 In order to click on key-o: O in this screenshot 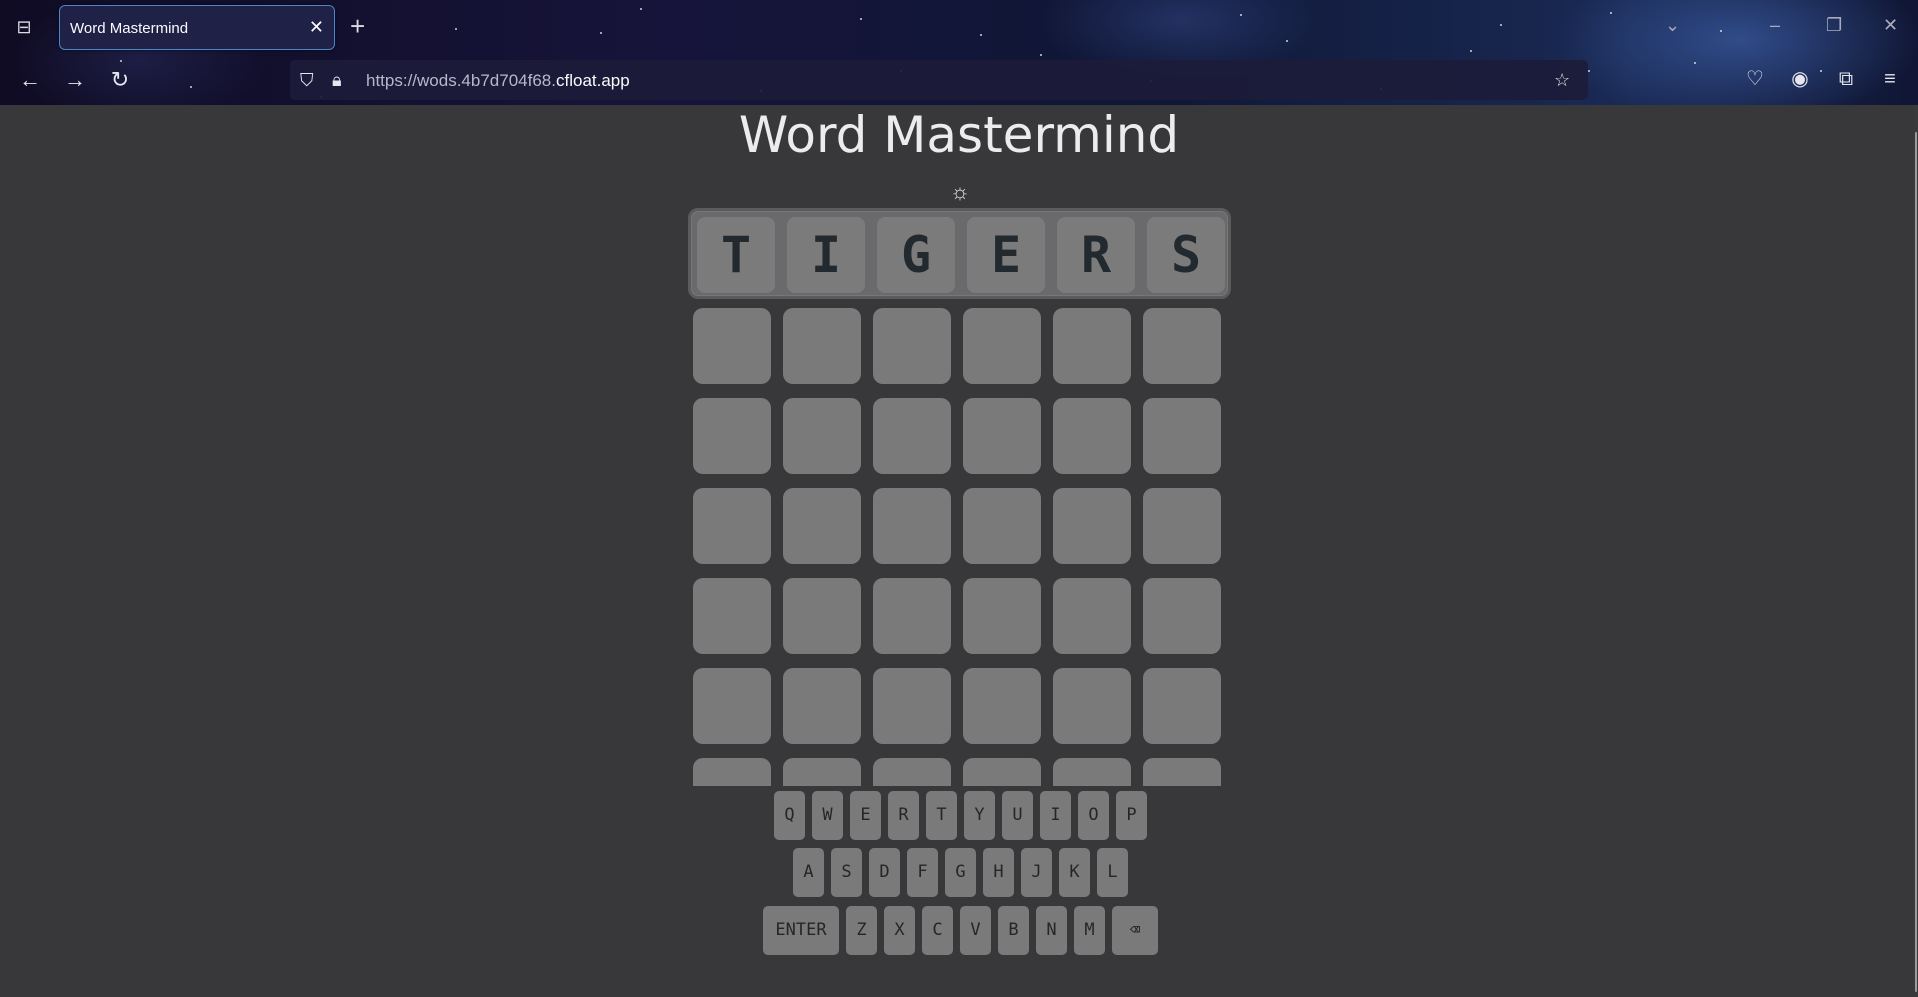, I will do `click(1093, 815)`.